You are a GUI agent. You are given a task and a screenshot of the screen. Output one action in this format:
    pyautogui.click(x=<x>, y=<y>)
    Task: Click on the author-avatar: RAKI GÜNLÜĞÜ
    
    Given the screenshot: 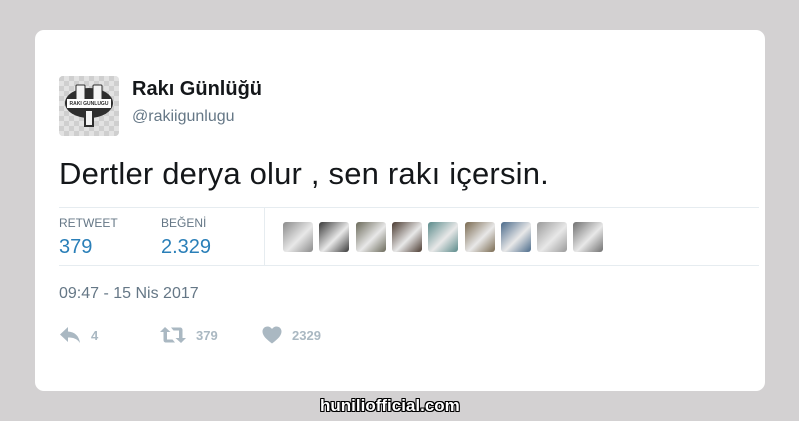 What is the action you would take?
    pyautogui.click(x=89, y=106)
    